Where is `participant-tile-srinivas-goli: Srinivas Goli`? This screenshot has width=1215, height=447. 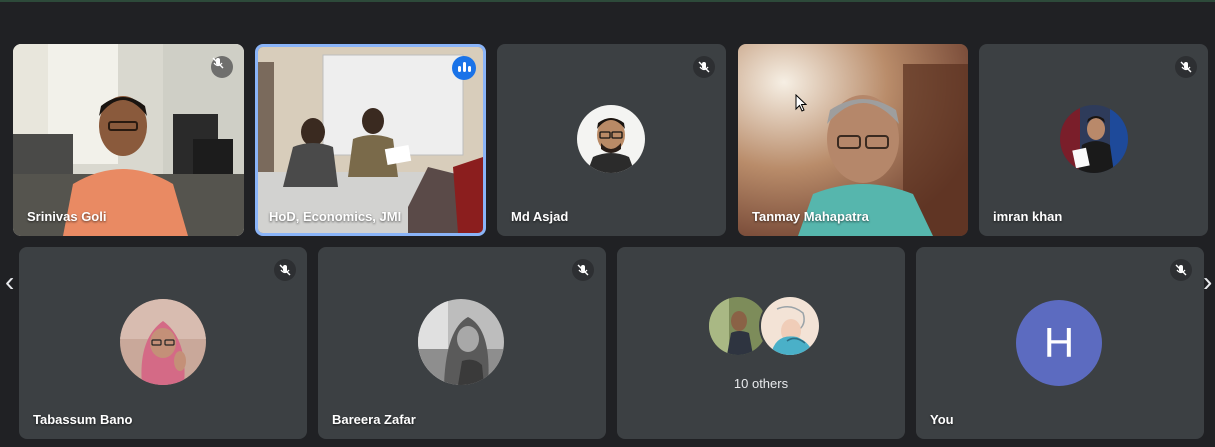 participant-tile-srinivas-goli: Srinivas Goli is located at coordinates (128, 140).